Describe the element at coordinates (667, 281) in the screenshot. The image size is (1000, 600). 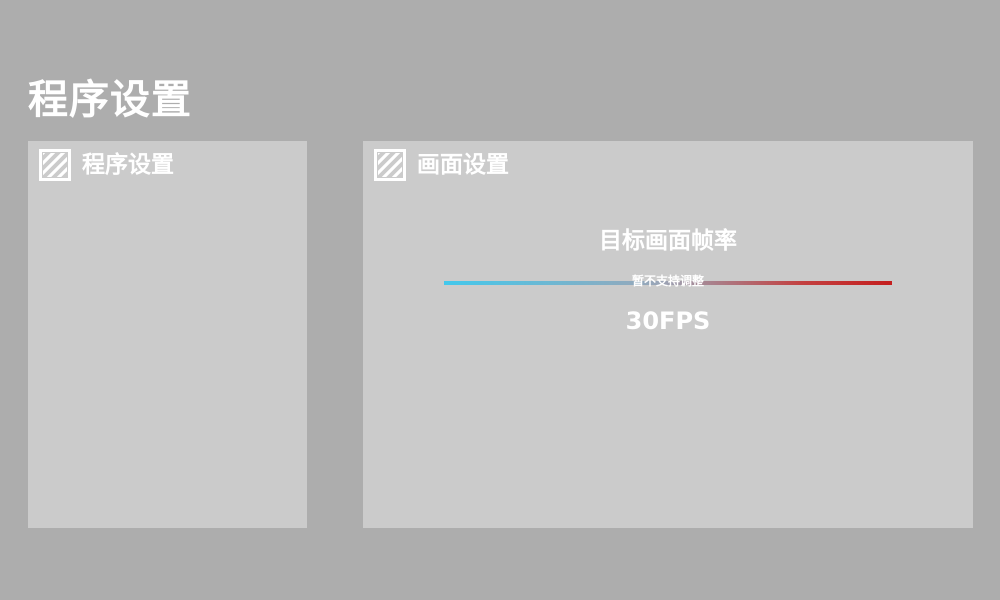
I see `frame-rate-unsupported-note: 暂不支持调整` at that location.